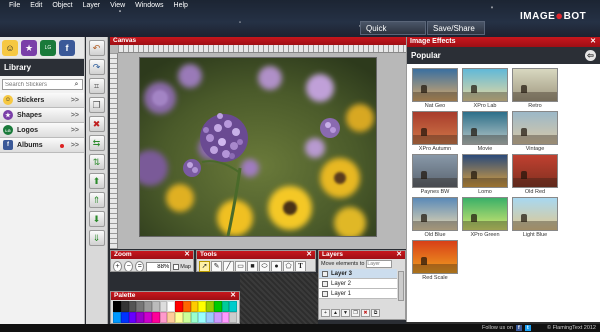  I want to click on quick-start-button: Quick Start>>>, so click(393, 28).